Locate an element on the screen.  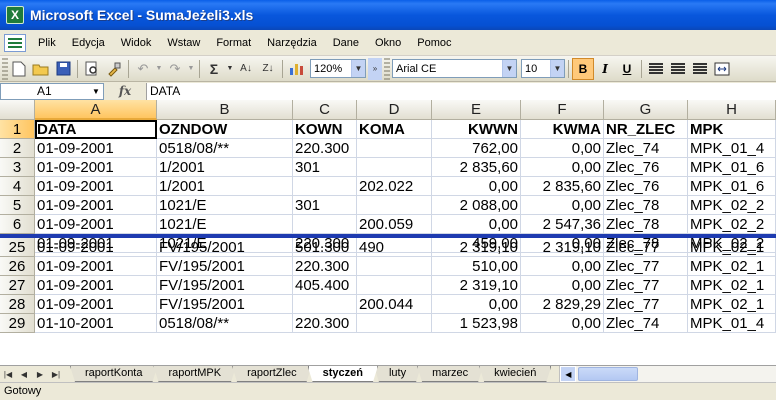
cell-c6 is located at coordinates (325, 224).